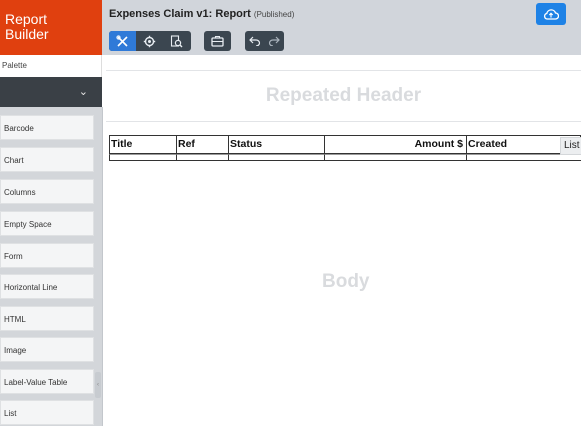 Image resolution: width=581 pixels, height=426 pixels. What do you see at coordinates (274, 14) in the screenshot?
I see `publish-status: (Published)` at bounding box center [274, 14].